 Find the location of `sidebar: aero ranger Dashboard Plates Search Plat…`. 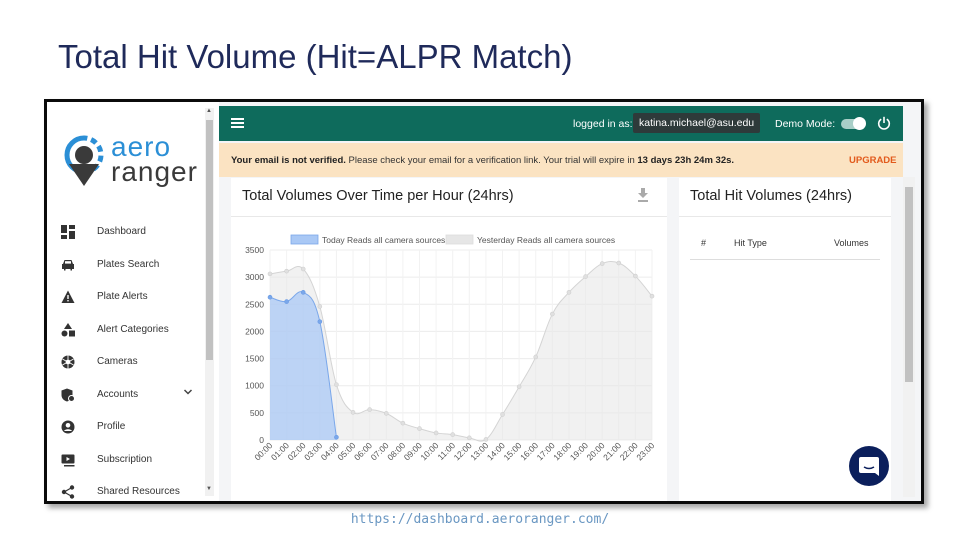

sidebar: aero ranger Dashboard Plates Search Plat… is located at coordinates (133, 301).